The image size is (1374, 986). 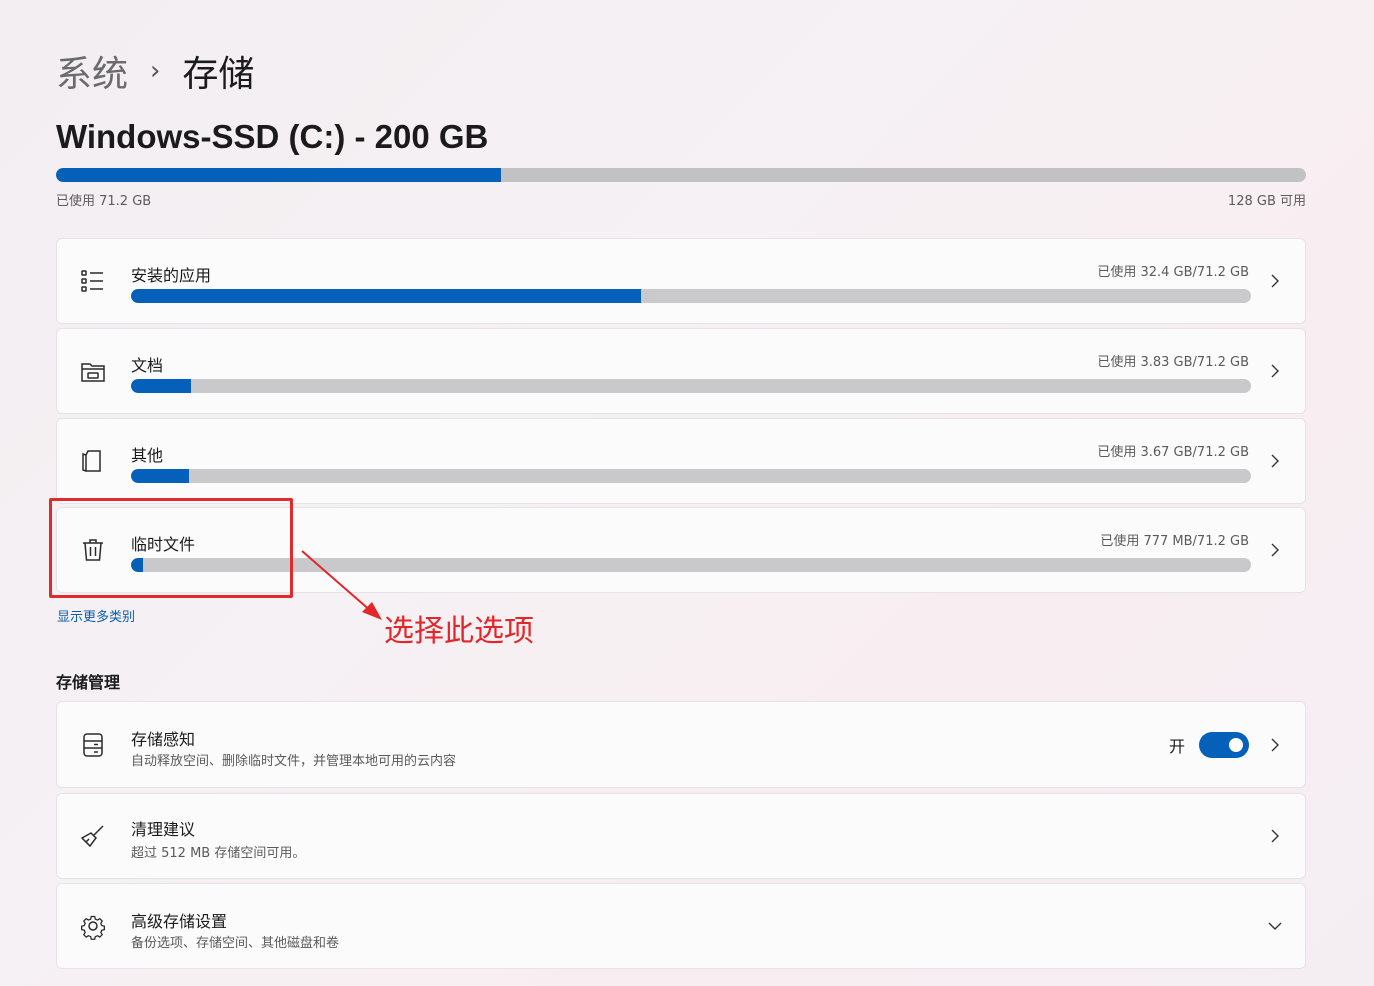 I want to click on gear-icon, so click(x=93, y=926).